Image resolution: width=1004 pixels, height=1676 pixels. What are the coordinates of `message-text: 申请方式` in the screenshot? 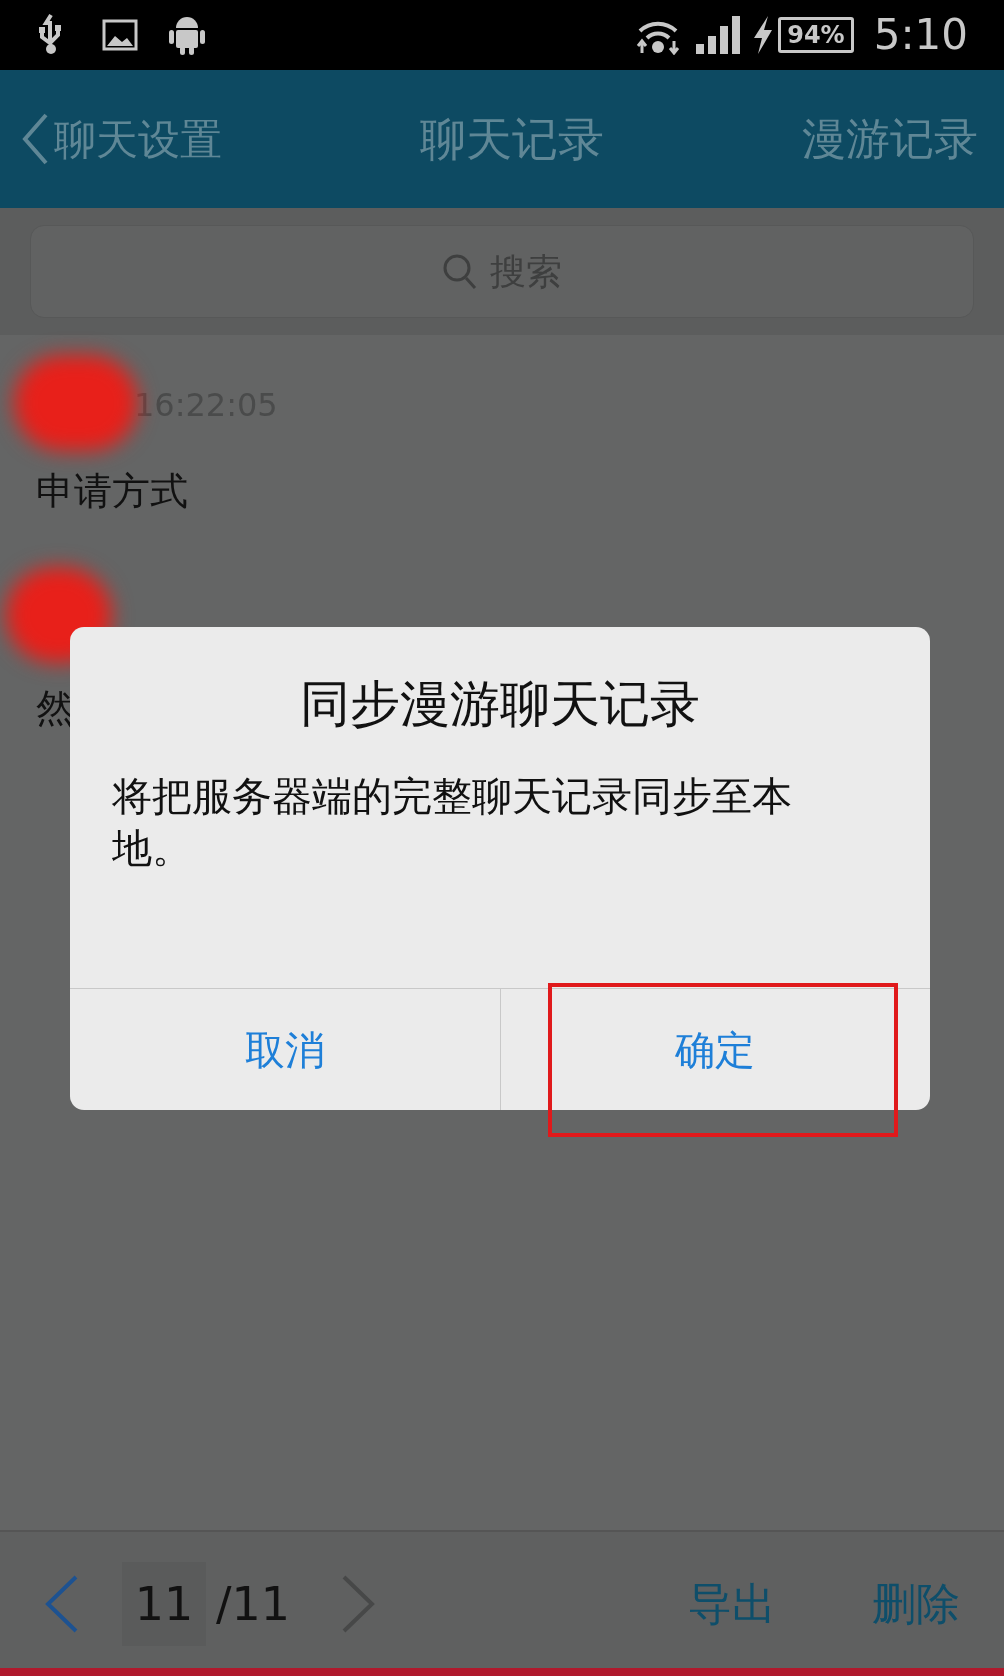 It's located at (112, 491).